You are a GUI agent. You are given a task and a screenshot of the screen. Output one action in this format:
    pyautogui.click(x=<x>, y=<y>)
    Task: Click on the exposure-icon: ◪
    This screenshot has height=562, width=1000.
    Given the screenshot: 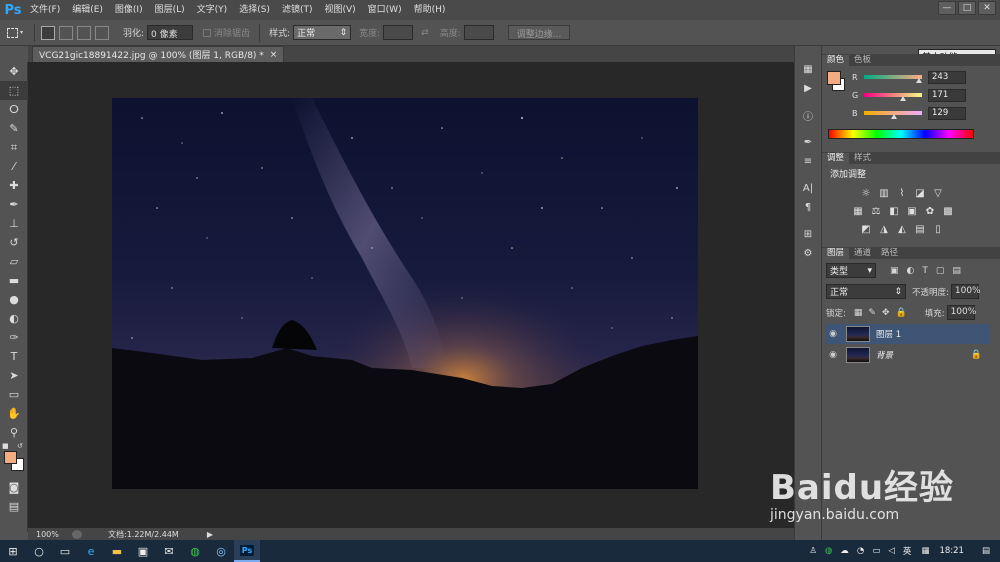 What is the action you would take?
    pyautogui.click(x=920, y=193)
    